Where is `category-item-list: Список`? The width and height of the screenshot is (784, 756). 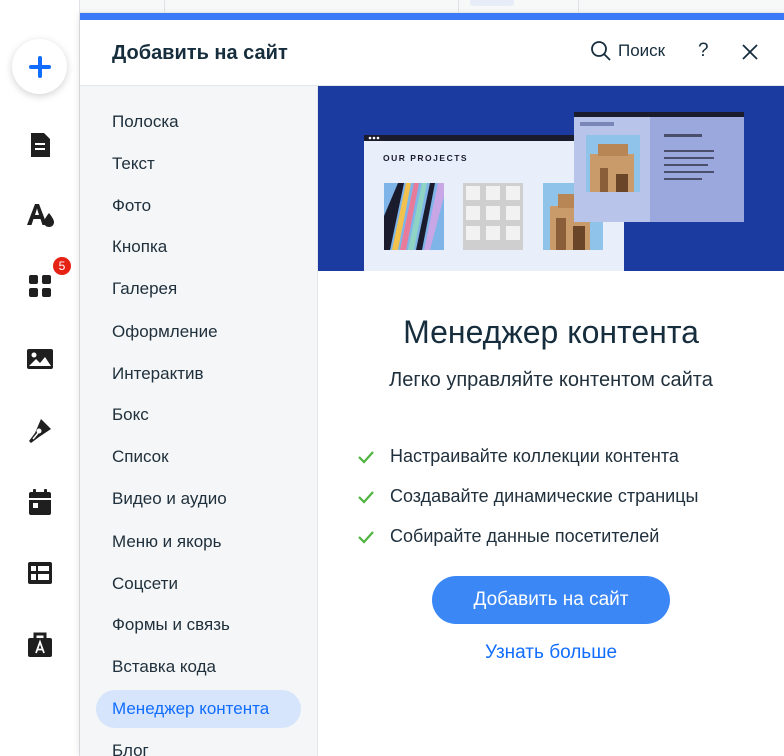 category-item-list: Список is located at coordinates (198, 457).